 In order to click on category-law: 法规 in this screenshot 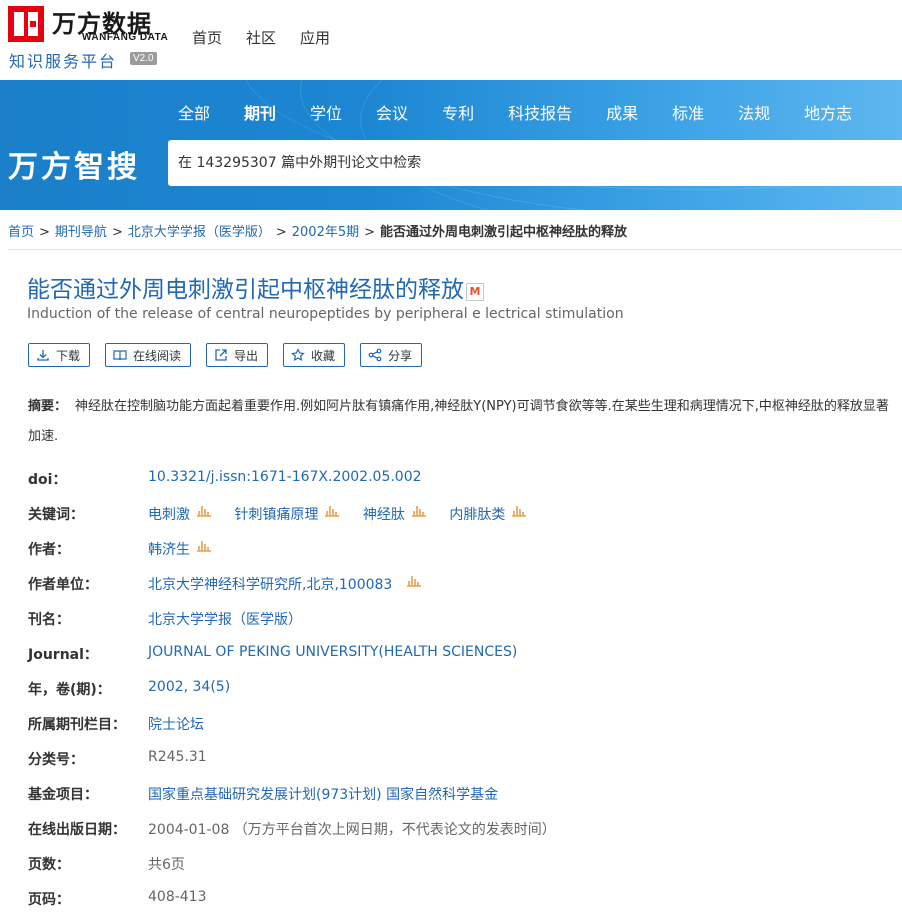, I will do `click(754, 112)`.